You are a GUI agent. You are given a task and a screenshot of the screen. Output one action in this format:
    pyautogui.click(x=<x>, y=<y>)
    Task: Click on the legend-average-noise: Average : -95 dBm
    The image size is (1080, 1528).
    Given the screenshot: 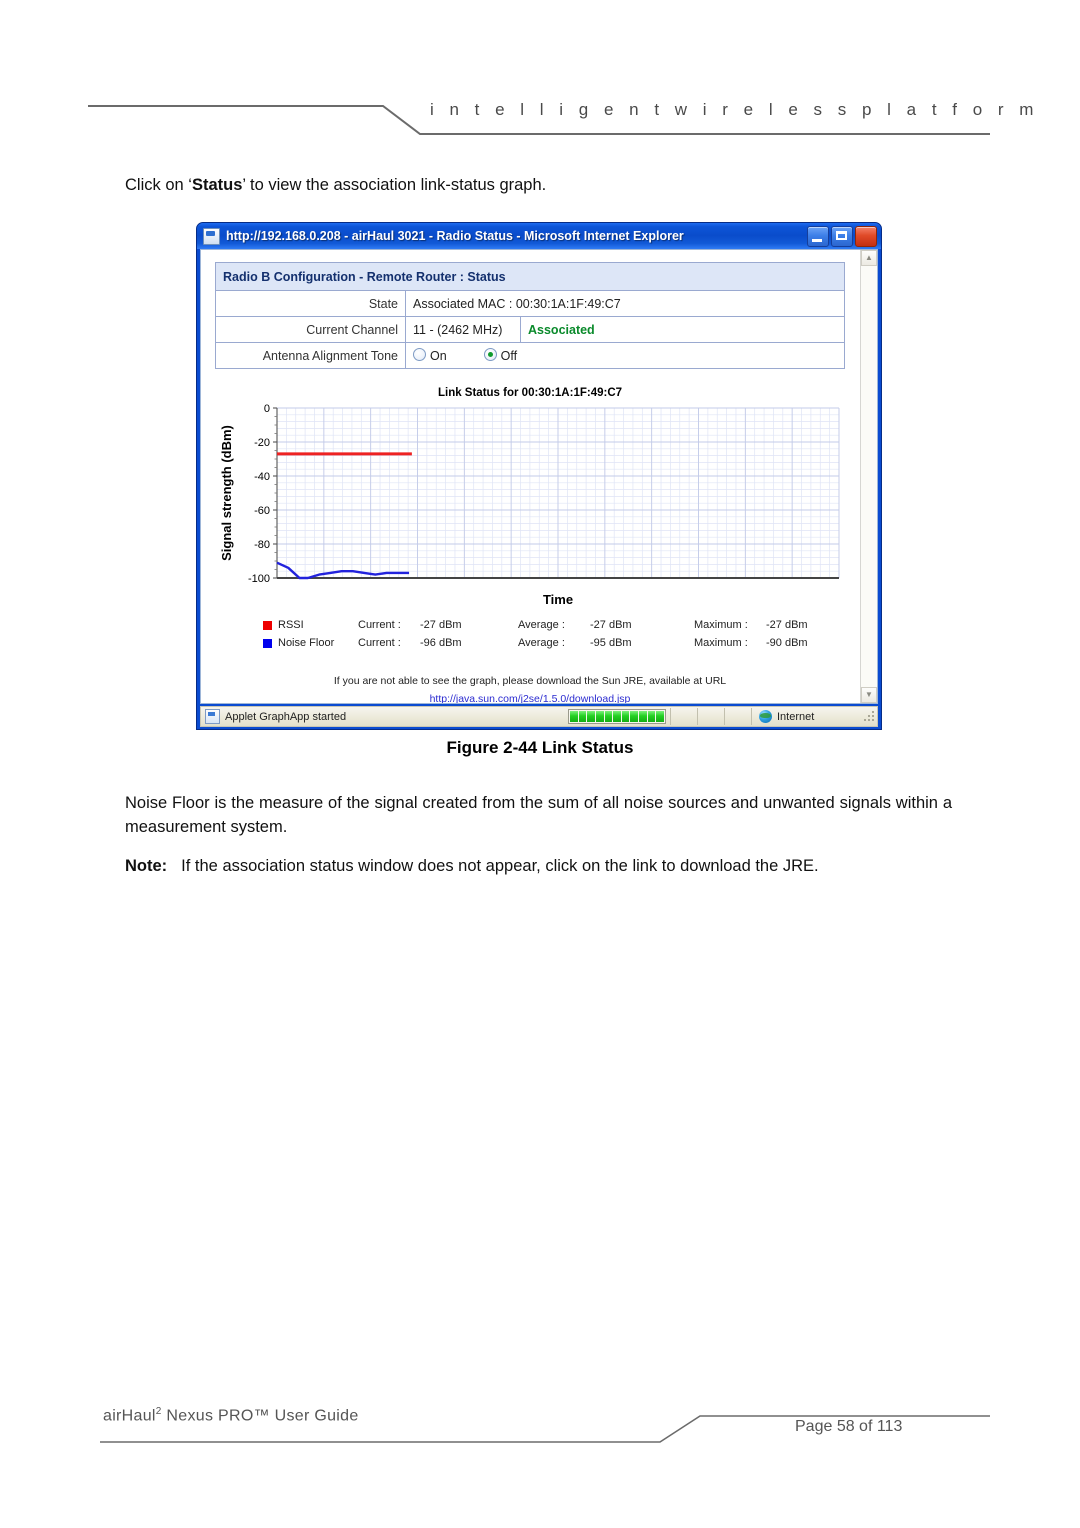 What is the action you would take?
    pyautogui.click(x=606, y=643)
    